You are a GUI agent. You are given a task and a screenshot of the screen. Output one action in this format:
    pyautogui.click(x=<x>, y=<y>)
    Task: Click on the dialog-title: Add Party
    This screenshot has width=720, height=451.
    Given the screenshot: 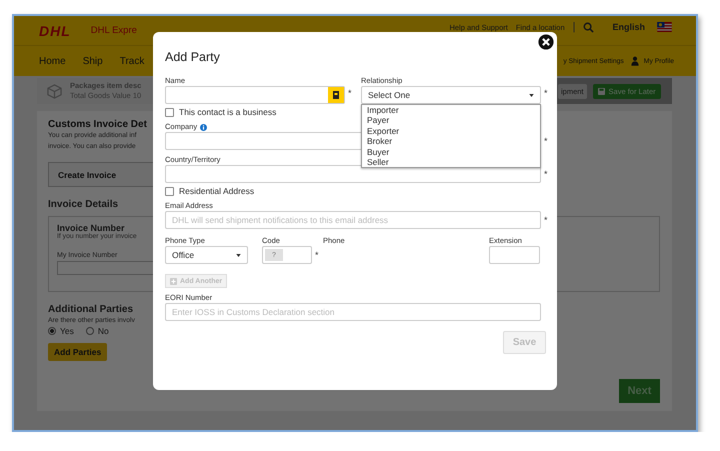 What is the action you would take?
    pyautogui.click(x=193, y=57)
    